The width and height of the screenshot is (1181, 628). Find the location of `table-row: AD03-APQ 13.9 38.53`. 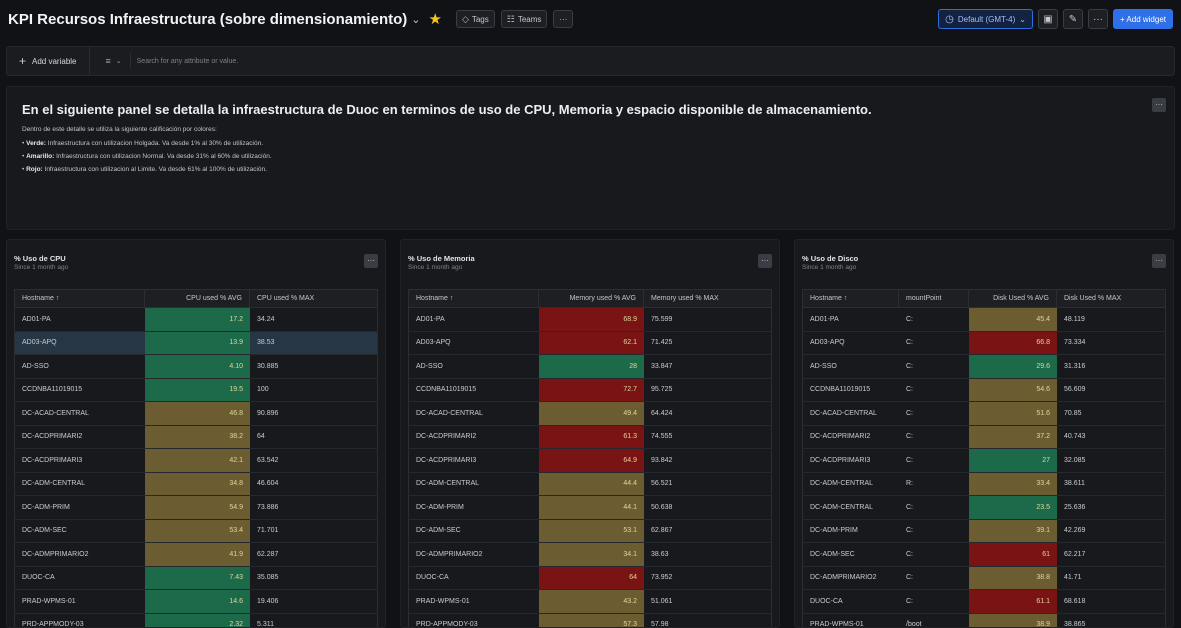

table-row: AD03-APQ 13.9 38.53 is located at coordinates (196, 343).